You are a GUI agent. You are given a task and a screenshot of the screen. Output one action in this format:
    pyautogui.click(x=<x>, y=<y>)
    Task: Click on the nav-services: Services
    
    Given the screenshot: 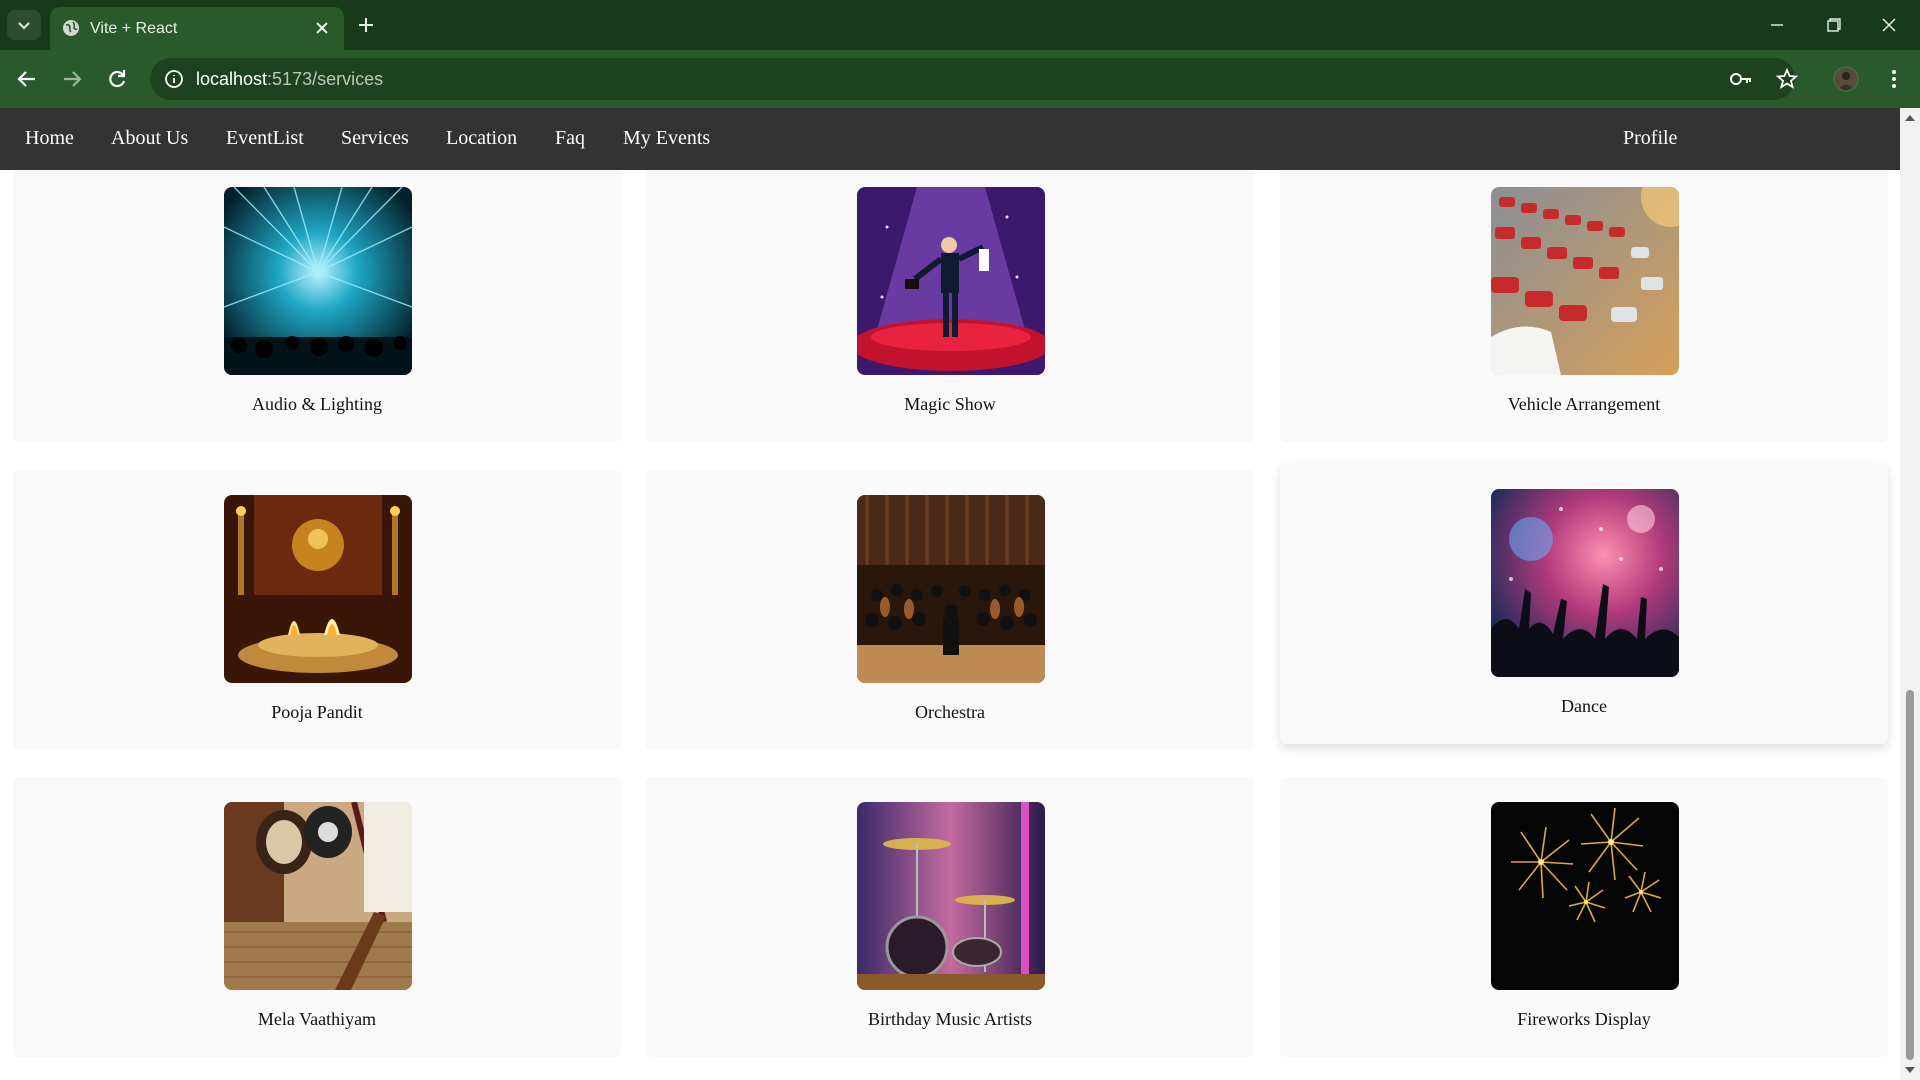 What is the action you would take?
    pyautogui.click(x=375, y=138)
    